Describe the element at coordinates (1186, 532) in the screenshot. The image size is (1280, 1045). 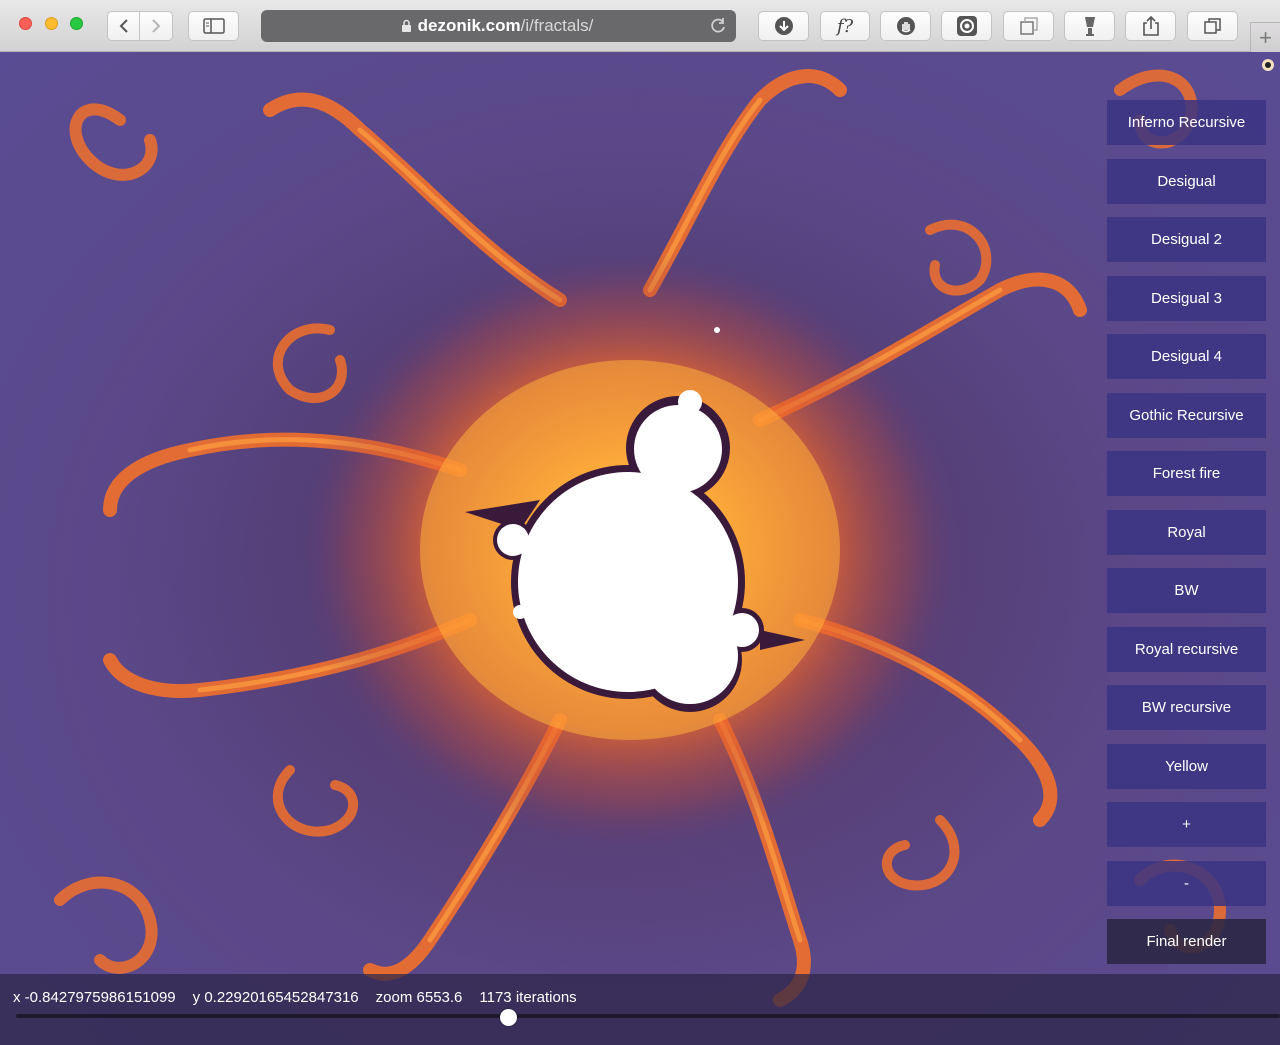
I see `palette-royal-button: Royal` at that location.